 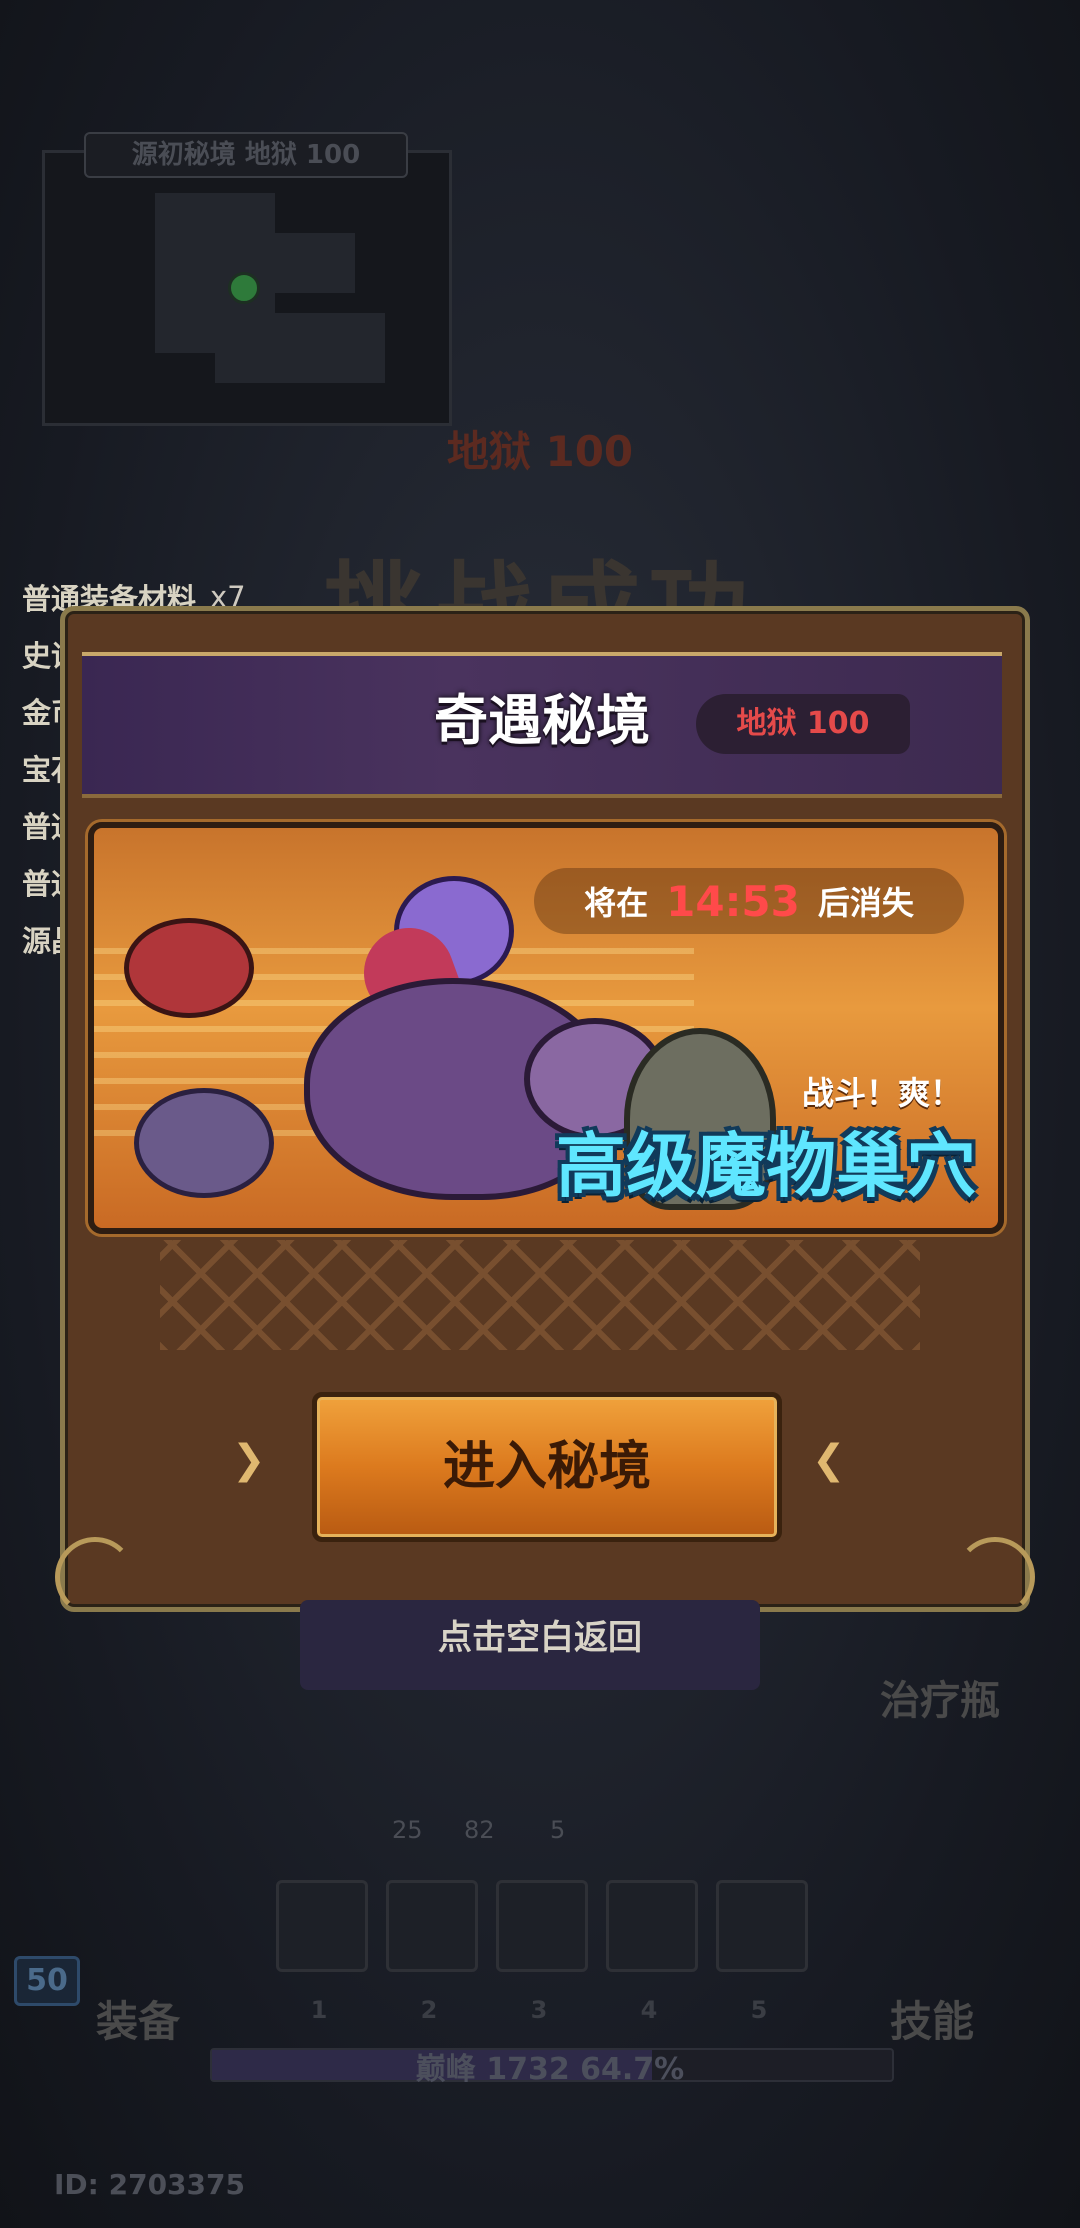 I want to click on equipment-label: 装备, so click(x=138, y=2021).